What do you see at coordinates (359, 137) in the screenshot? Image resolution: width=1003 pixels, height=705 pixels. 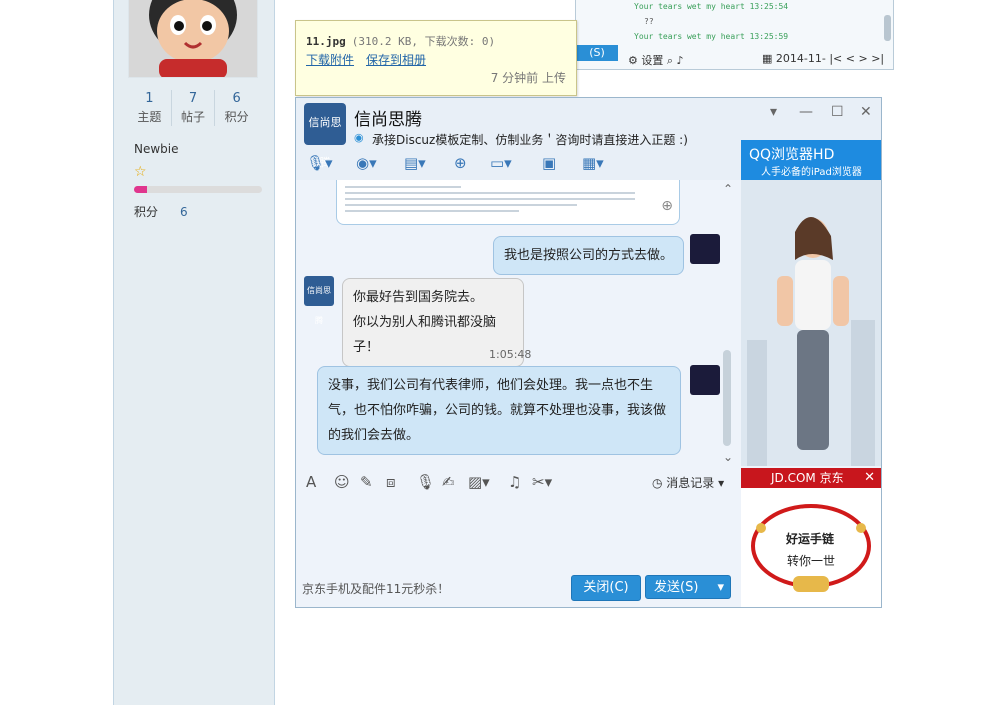 I see `announcement-icon: ◉` at bounding box center [359, 137].